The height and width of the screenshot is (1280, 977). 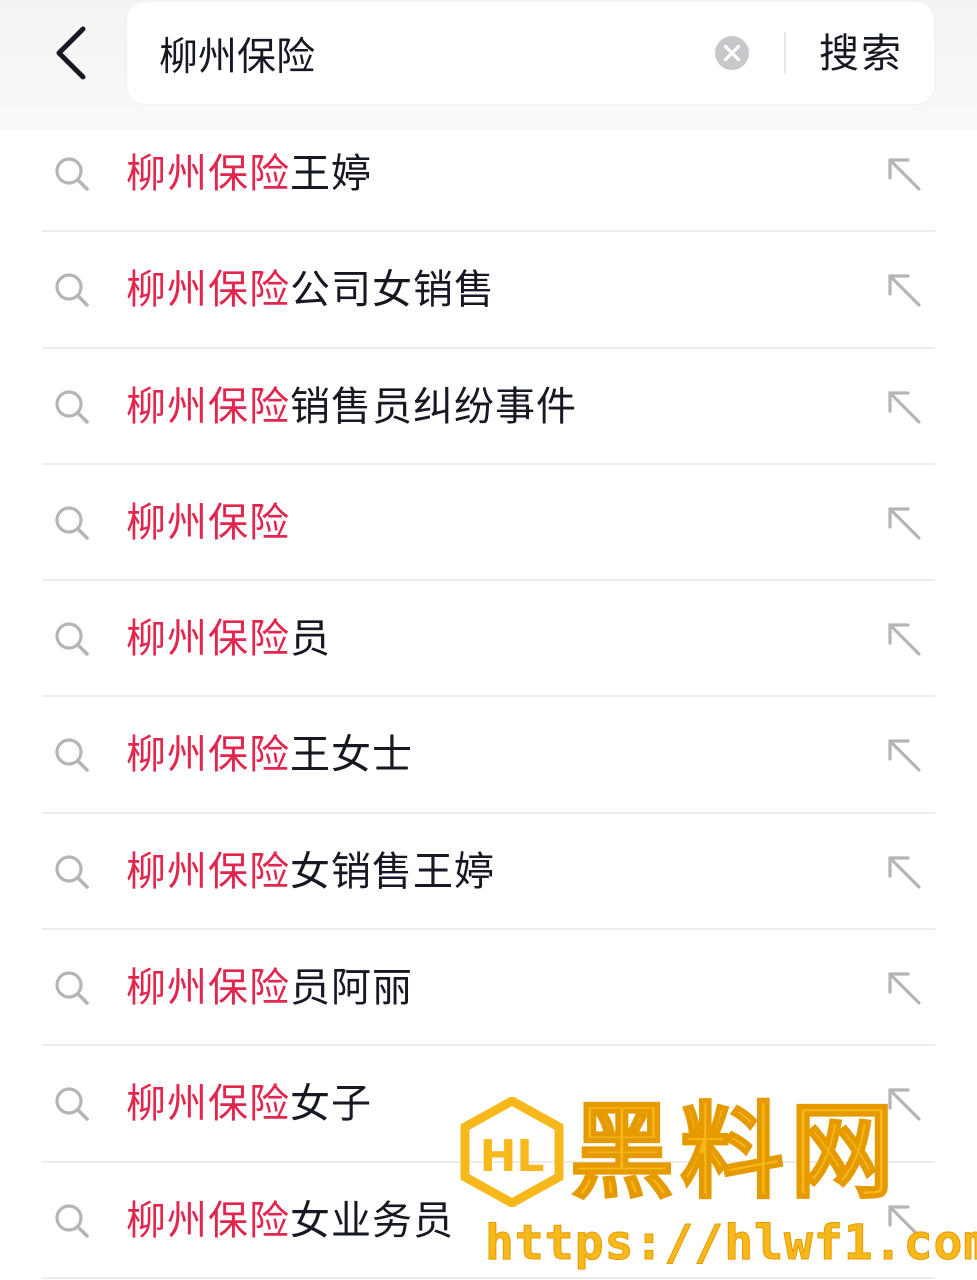 I want to click on suggestion-text: 柳州保险, so click(x=208, y=523).